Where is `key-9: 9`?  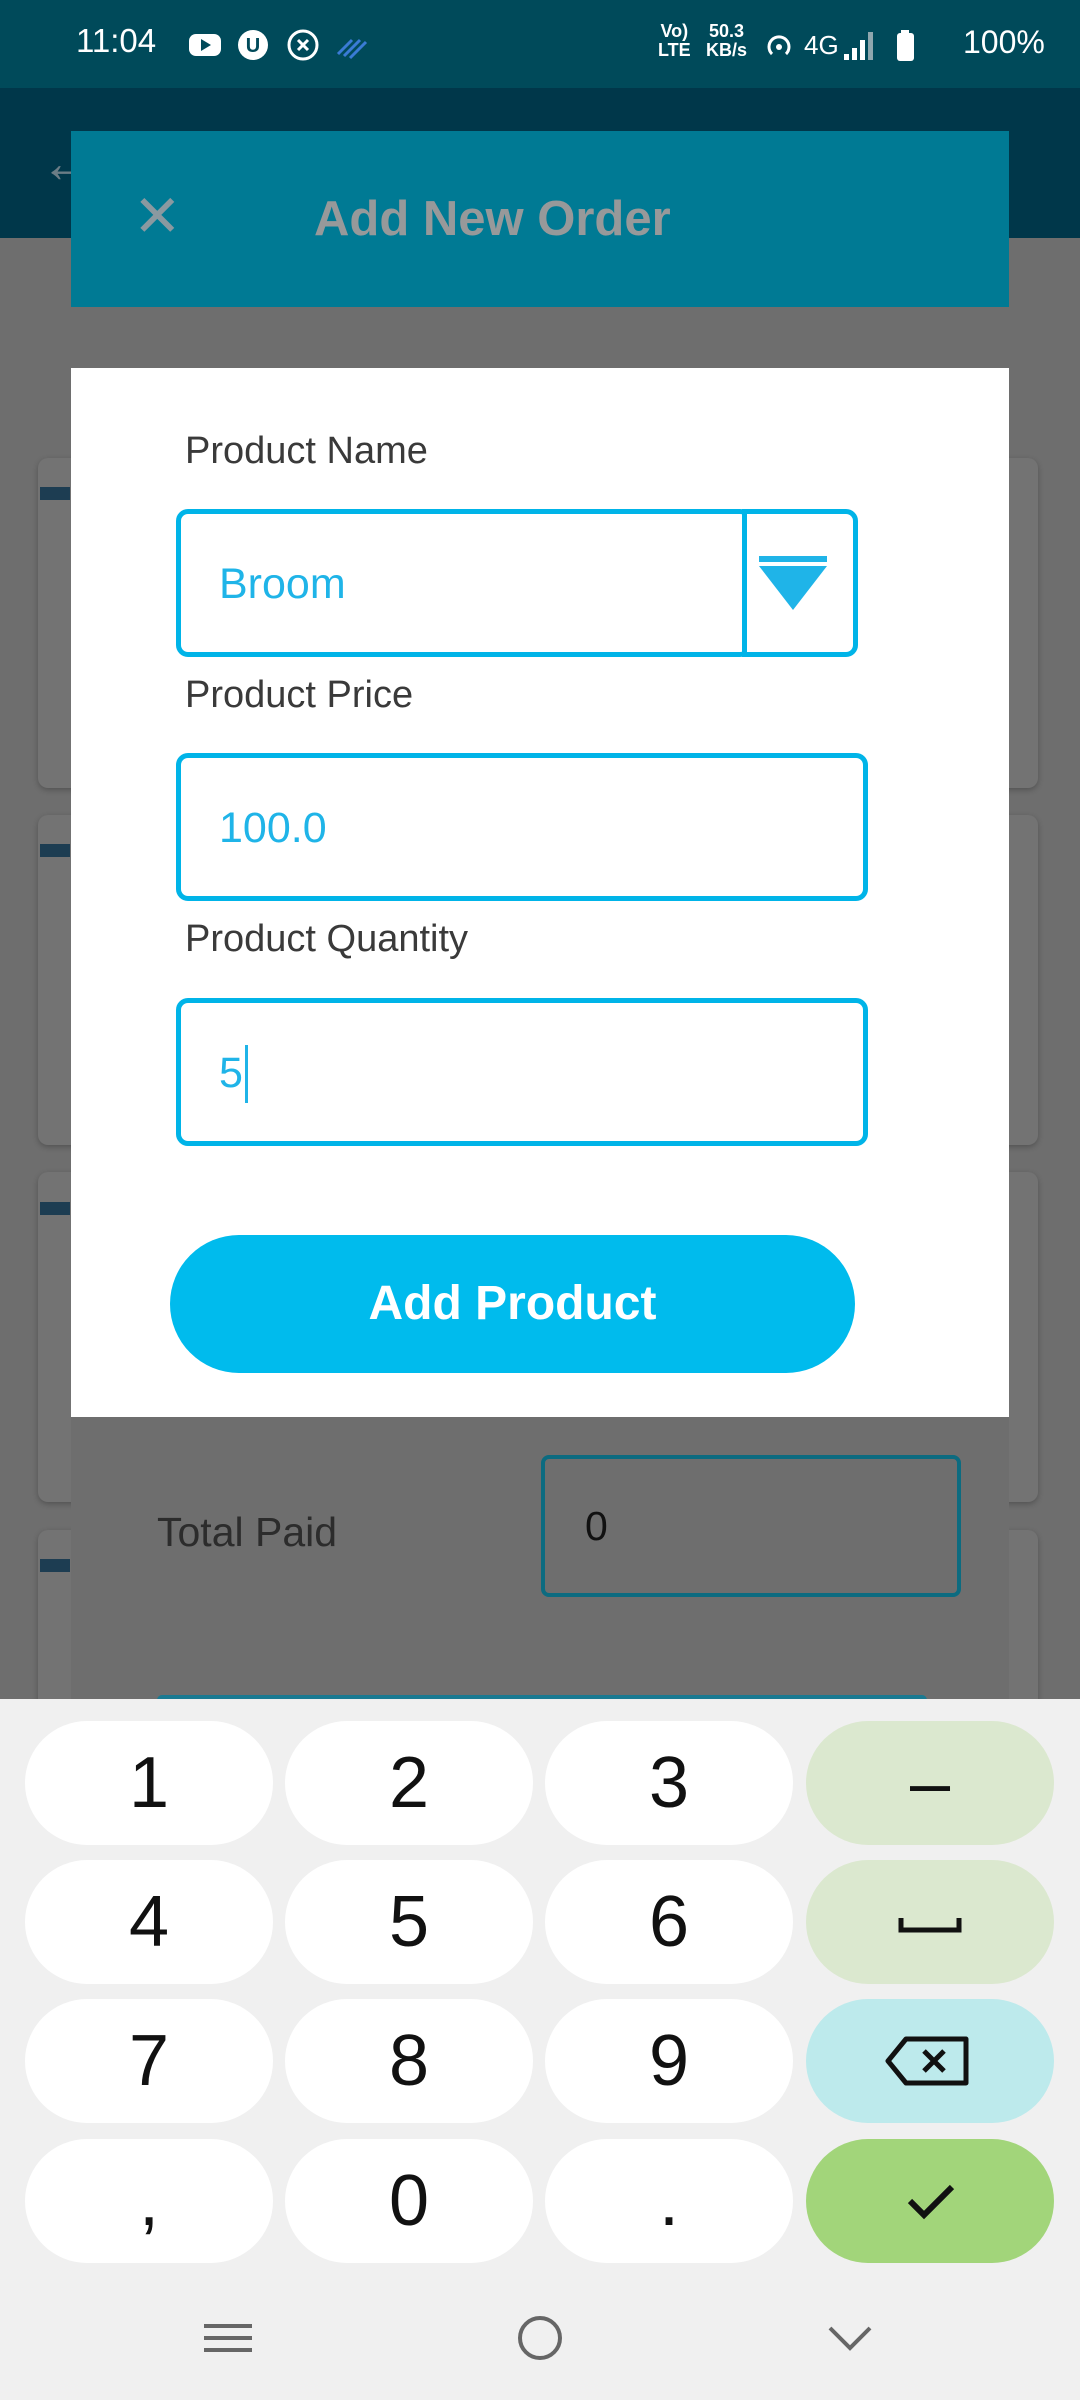
key-9: 9 is located at coordinates (669, 2061).